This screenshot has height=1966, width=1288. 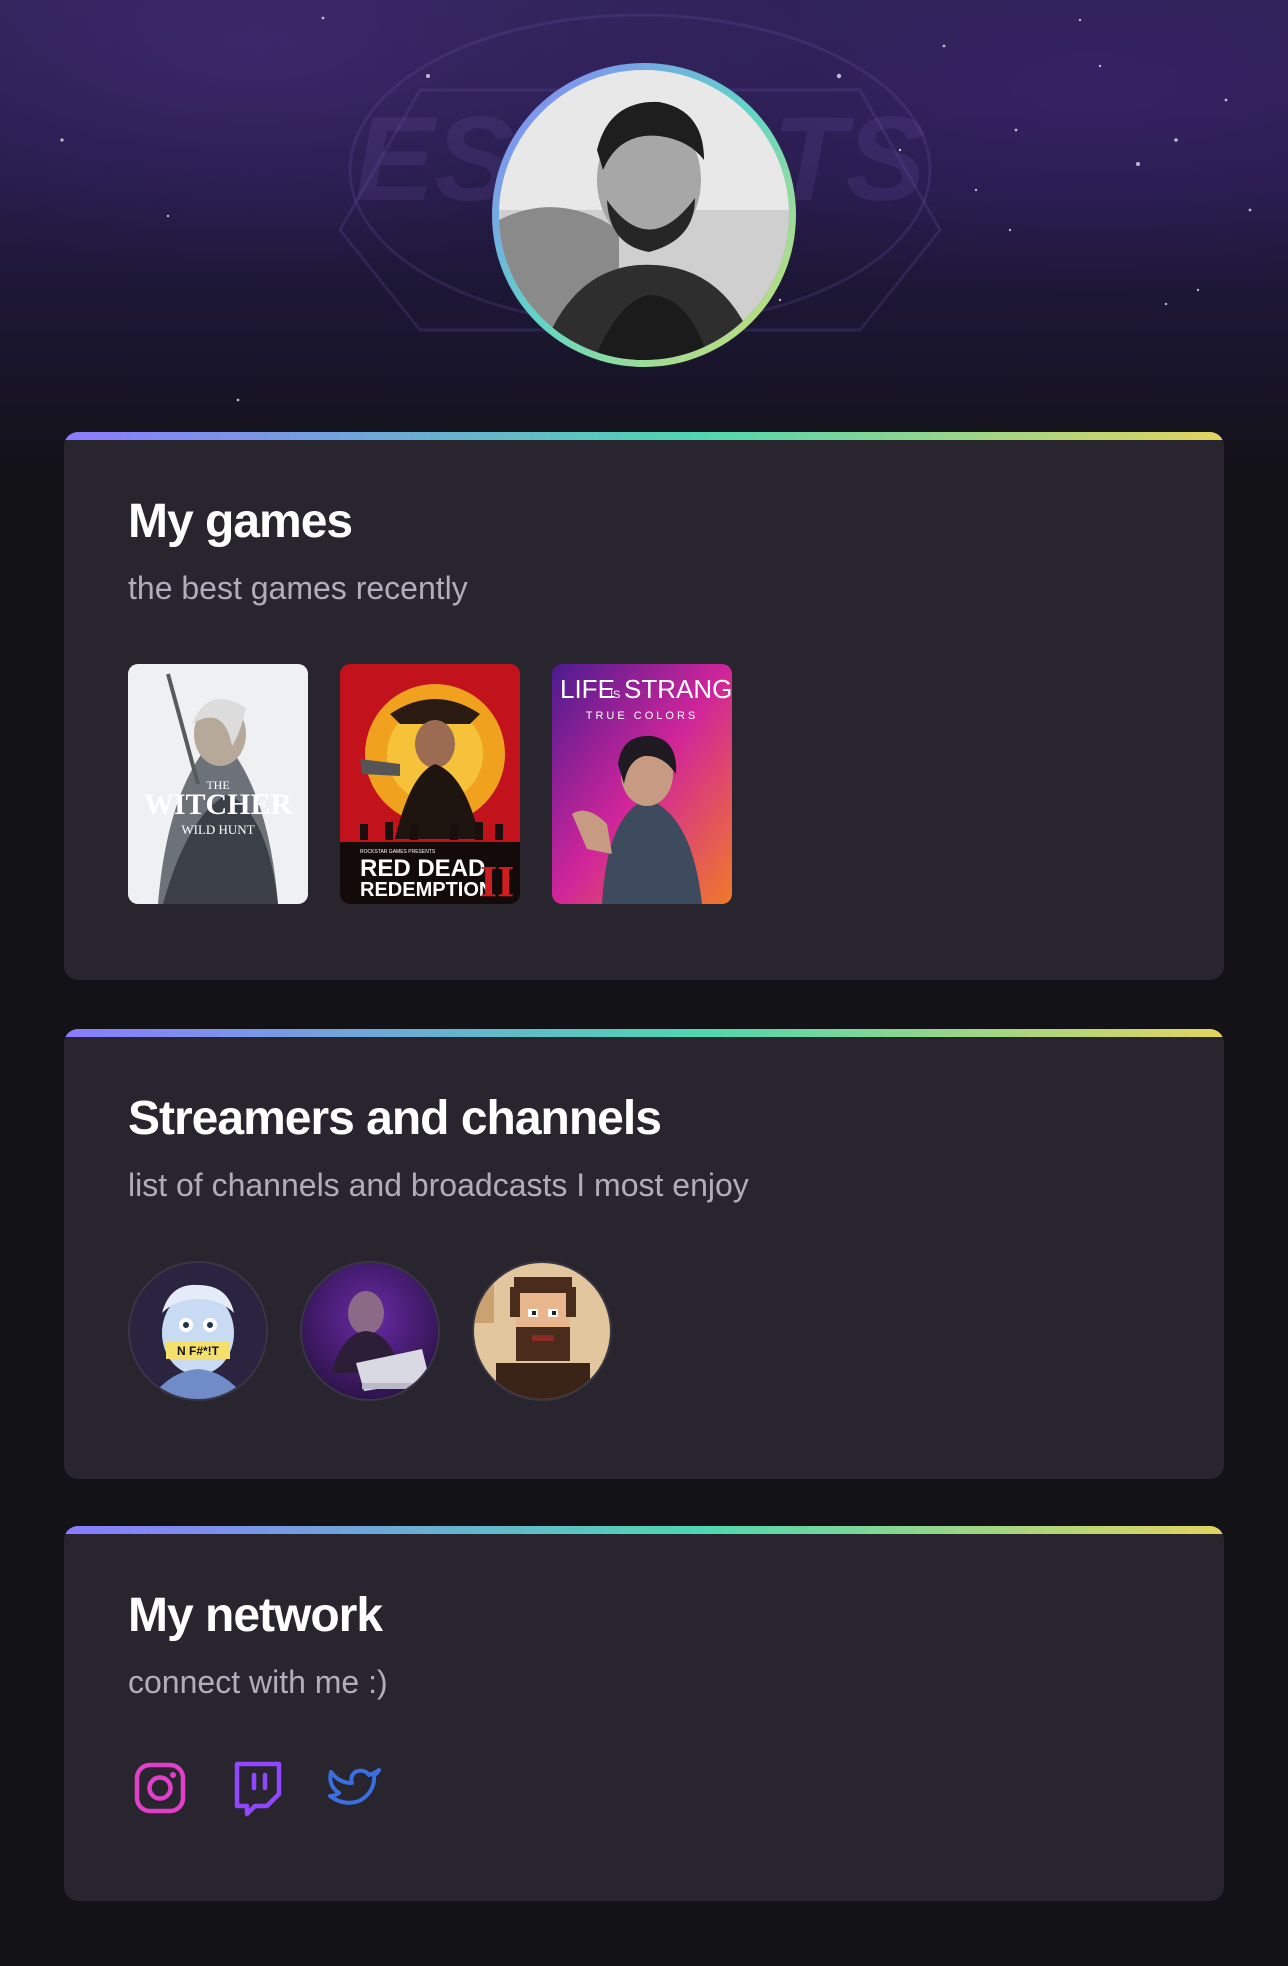 I want to click on witcher-cover-art: THE WITCHER WILD HUNT, so click(x=218, y=784).